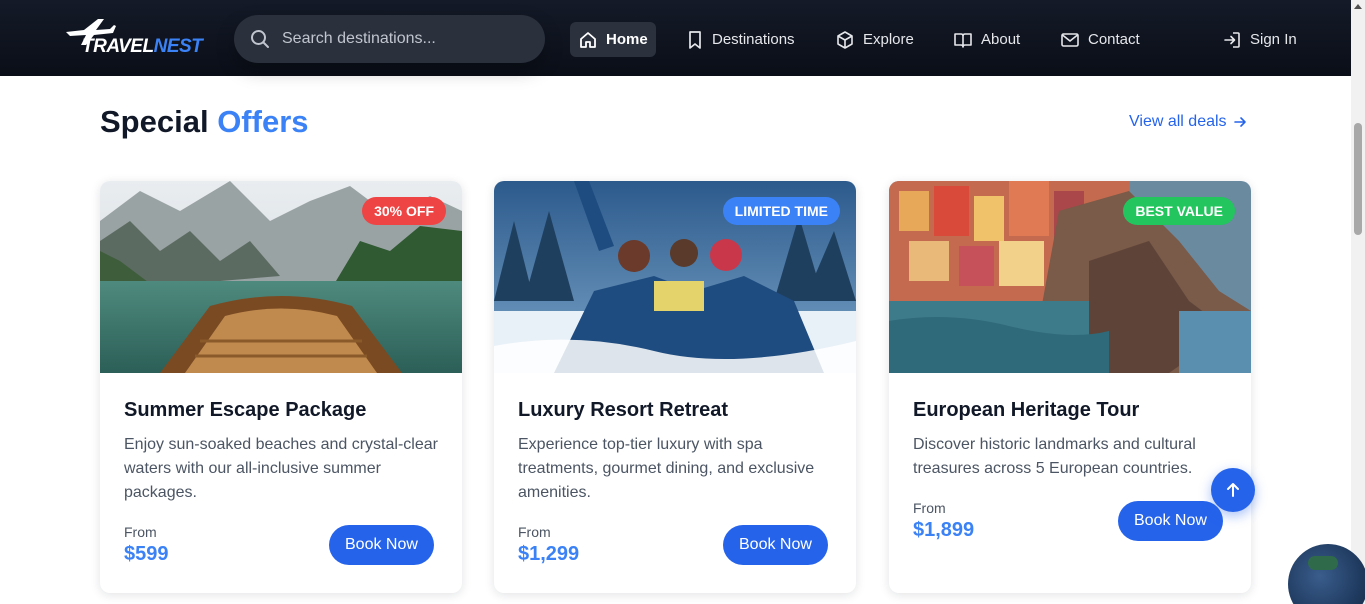 The height and width of the screenshot is (604, 1365). What do you see at coordinates (1326, 574) in the screenshot?
I see `globe-decoration` at bounding box center [1326, 574].